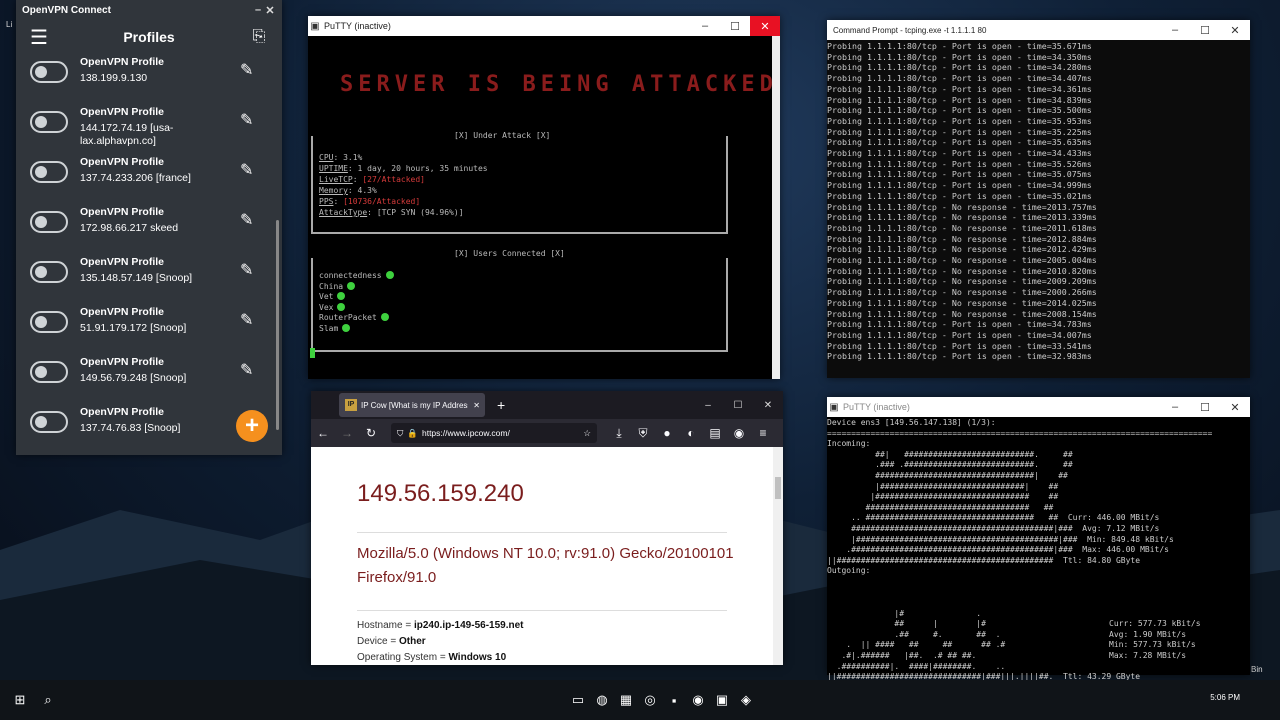 This screenshot has height=720, width=1280. Describe the element at coordinates (476, 405) in the screenshot. I see `close-tab-icon: ✕` at that location.